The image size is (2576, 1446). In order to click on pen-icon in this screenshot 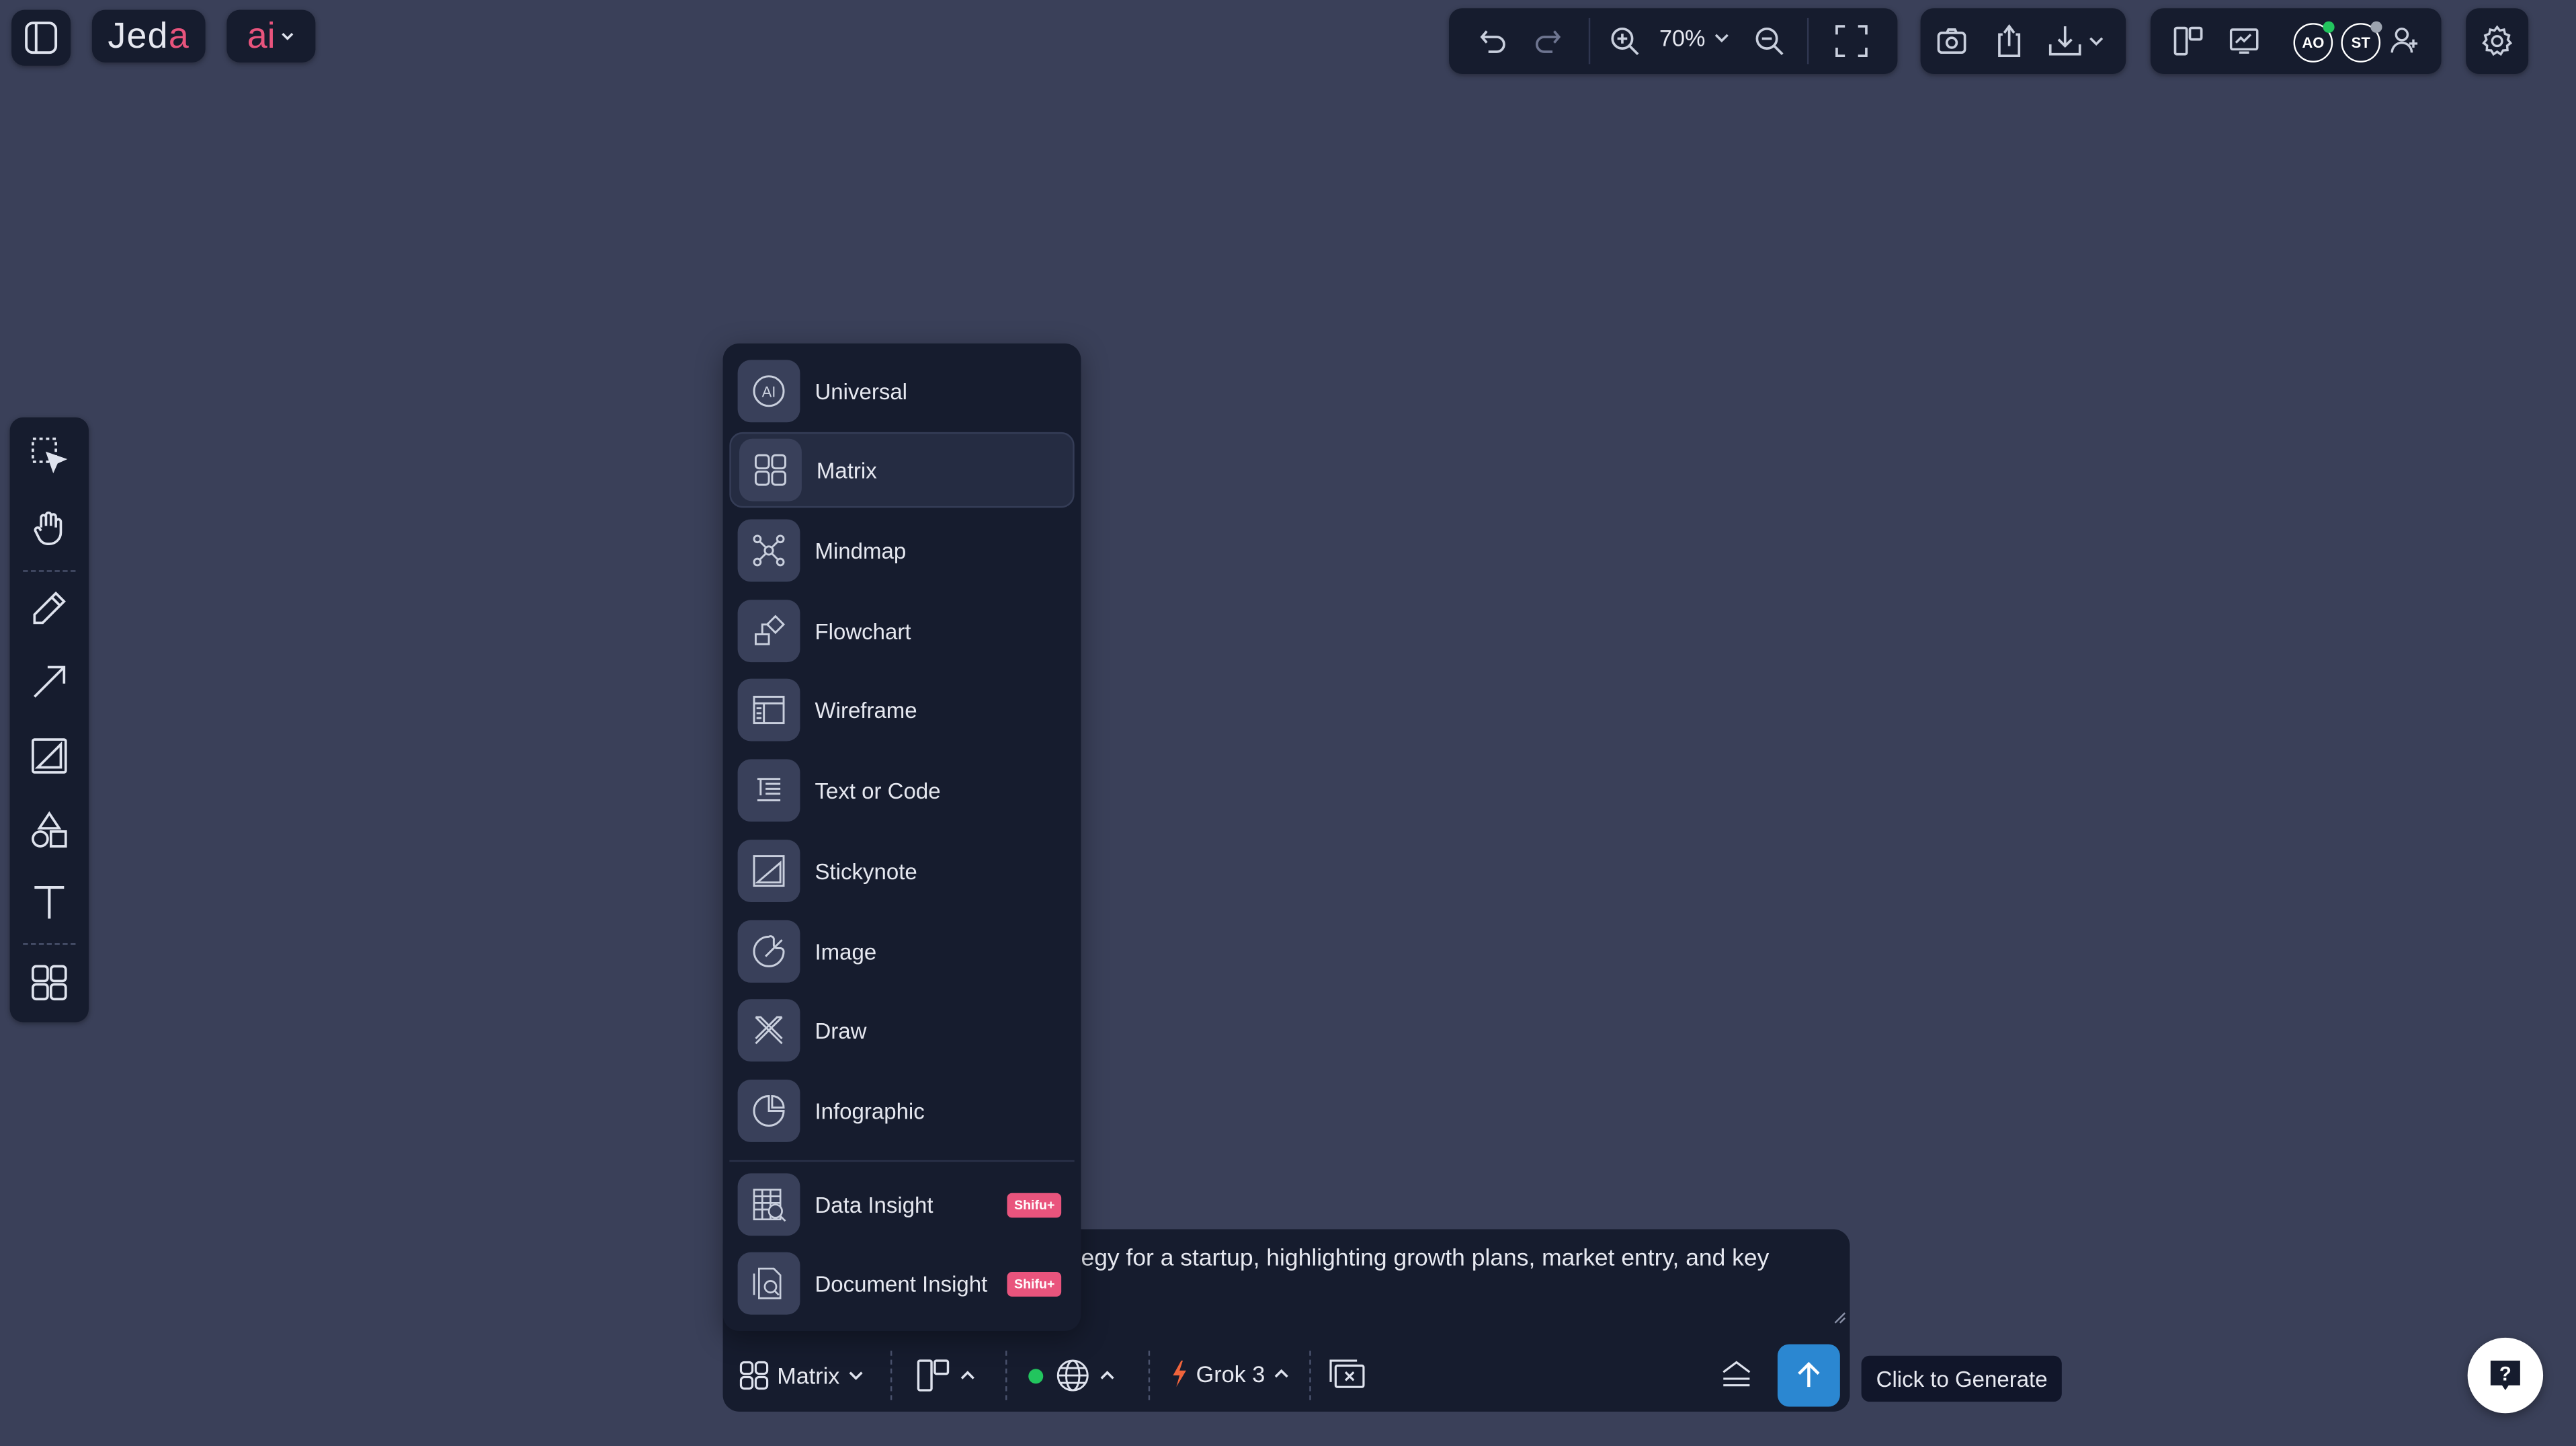, I will do `click(49, 608)`.